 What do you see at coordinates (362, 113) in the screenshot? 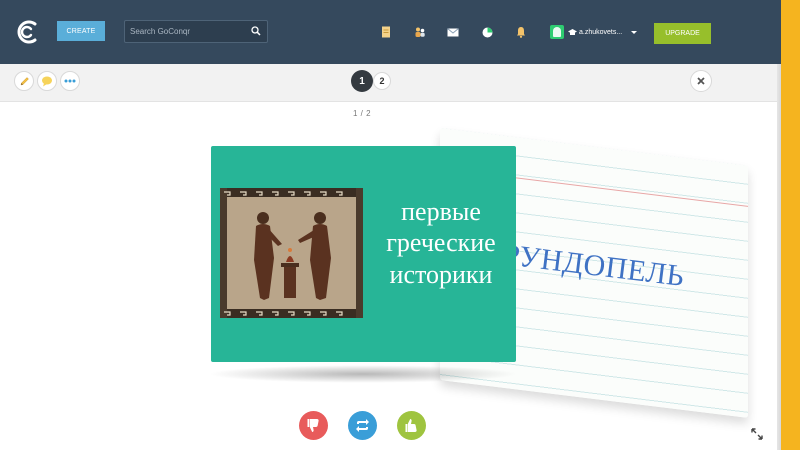
I see `card-counter: 1 / 2` at bounding box center [362, 113].